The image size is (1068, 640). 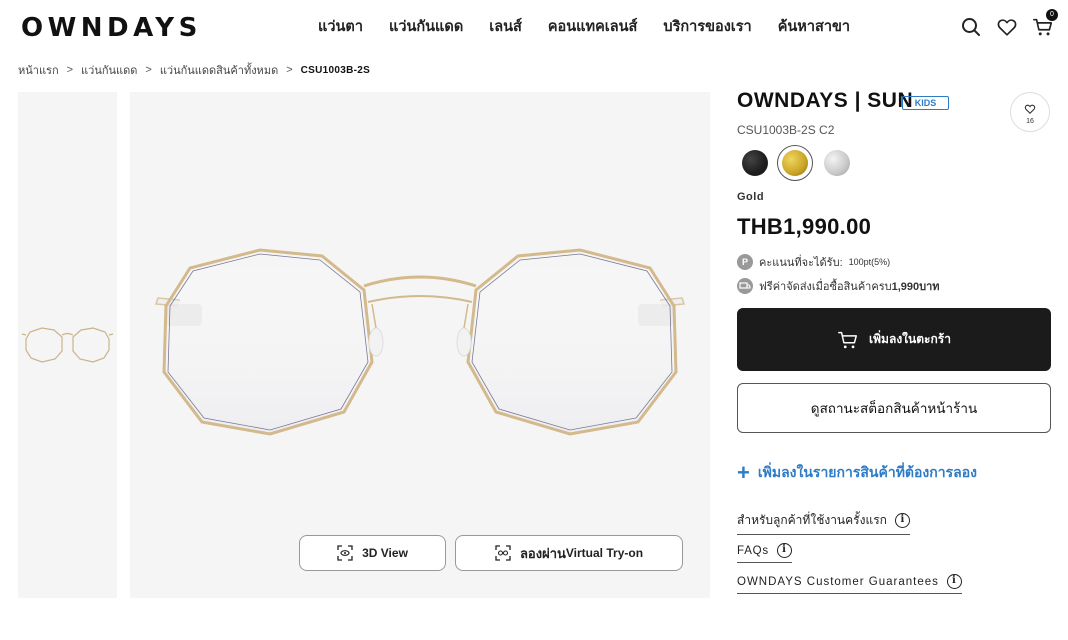 What do you see at coordinates (755, 163) in the screenshot?
I see `swatch-black` at bounding box center [755, 163].